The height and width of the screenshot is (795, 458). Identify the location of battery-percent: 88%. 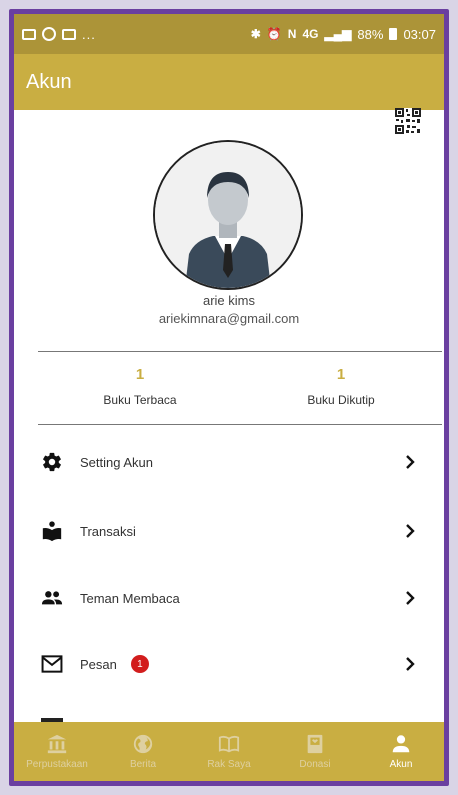
(370, 34).